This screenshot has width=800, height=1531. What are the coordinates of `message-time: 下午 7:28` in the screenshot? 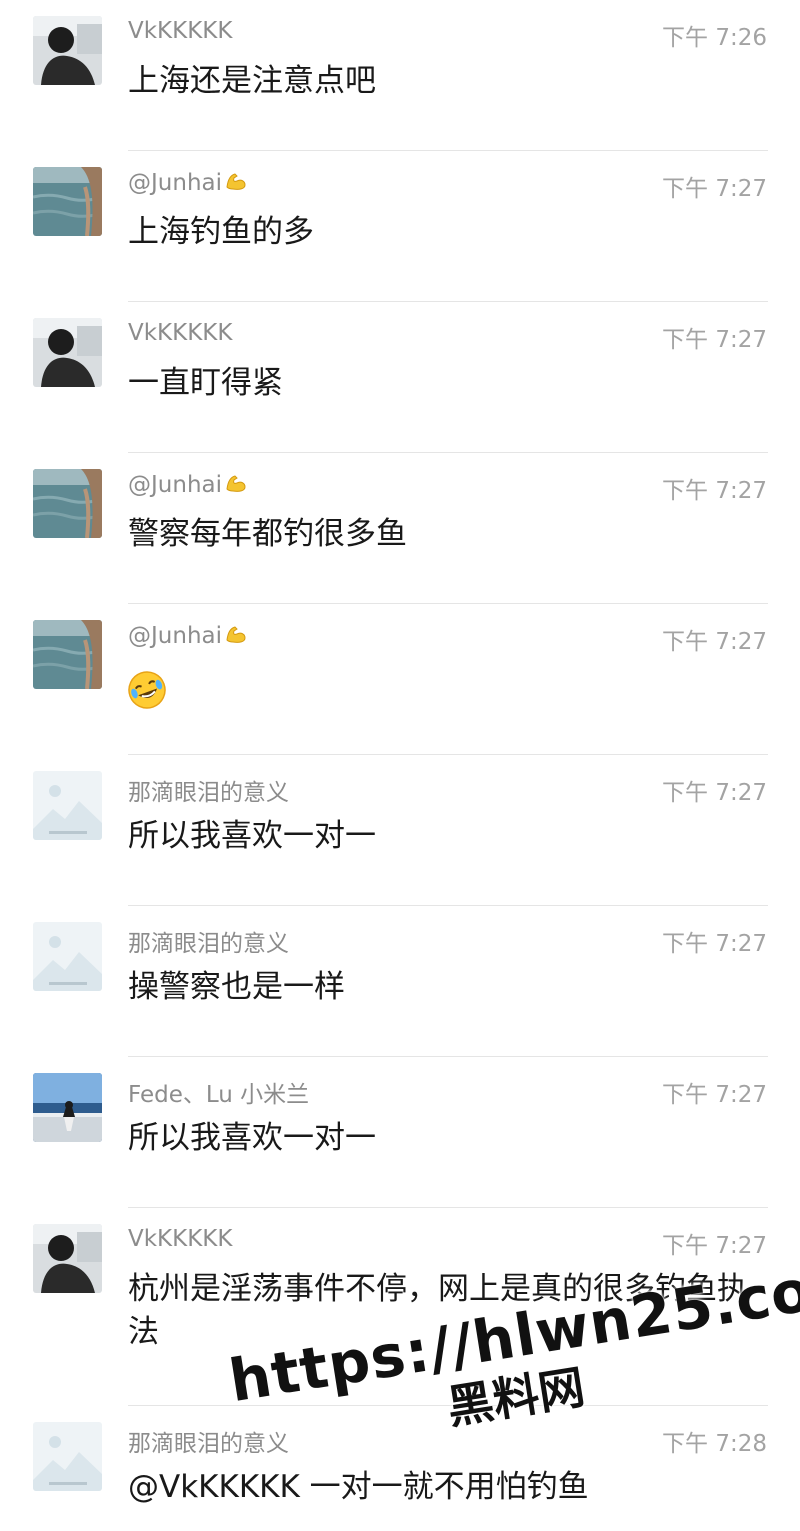 It's located at (714, 1444).